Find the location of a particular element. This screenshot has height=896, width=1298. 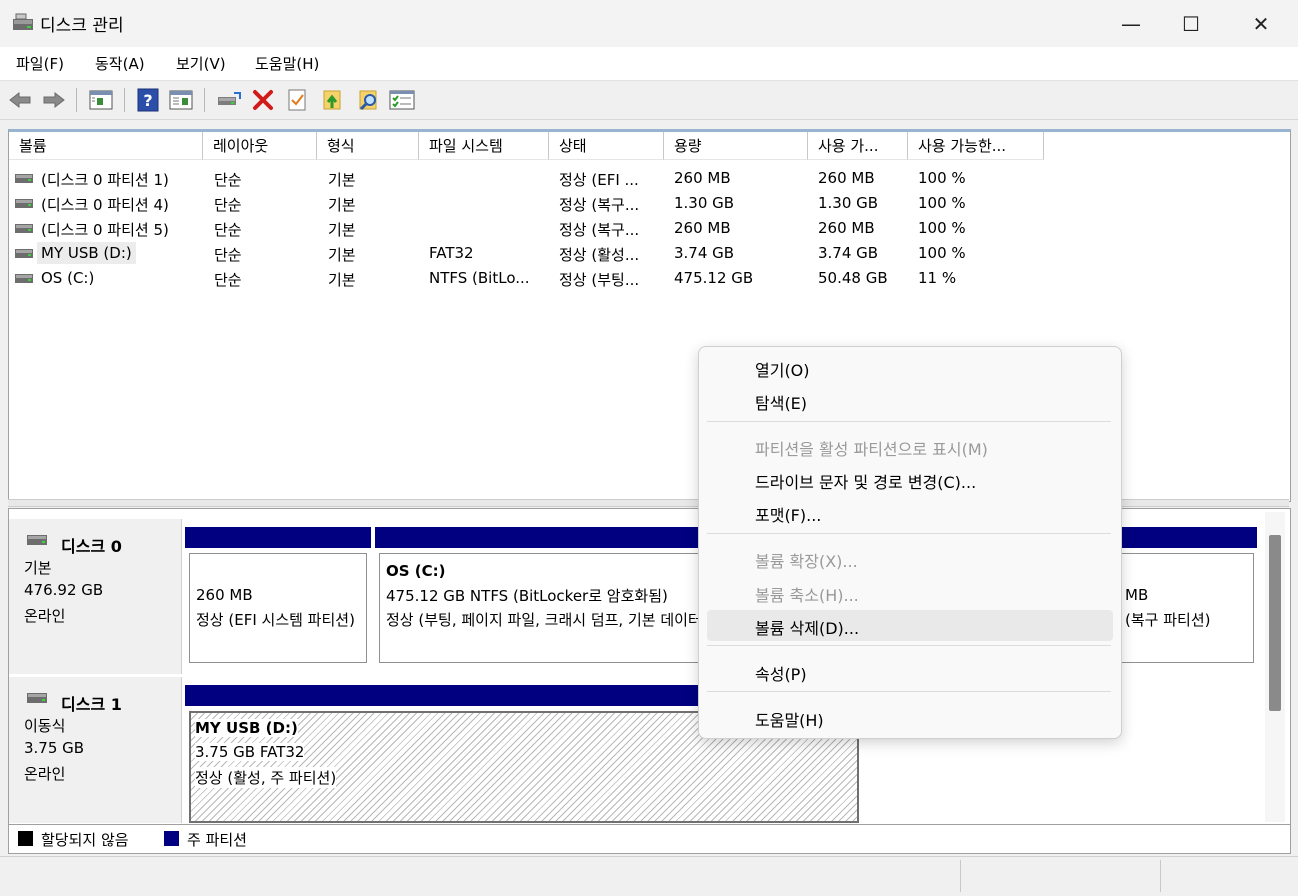

forward-button is located at coordinates (54, 100).